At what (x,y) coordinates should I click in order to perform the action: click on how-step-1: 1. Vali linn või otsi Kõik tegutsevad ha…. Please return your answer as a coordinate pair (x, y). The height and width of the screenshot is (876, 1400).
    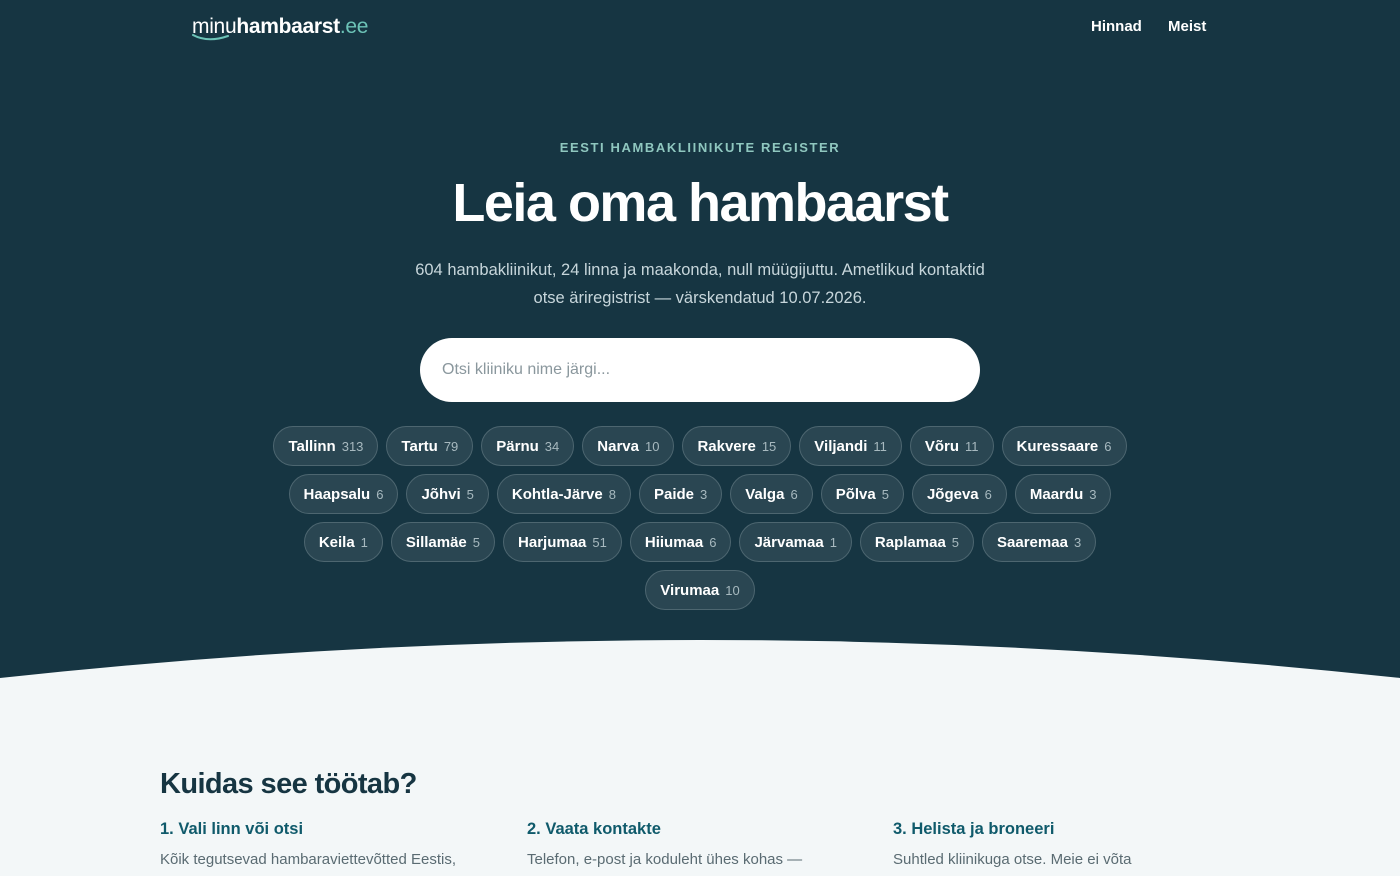
    Looking at the image, I should click on (330, 845).